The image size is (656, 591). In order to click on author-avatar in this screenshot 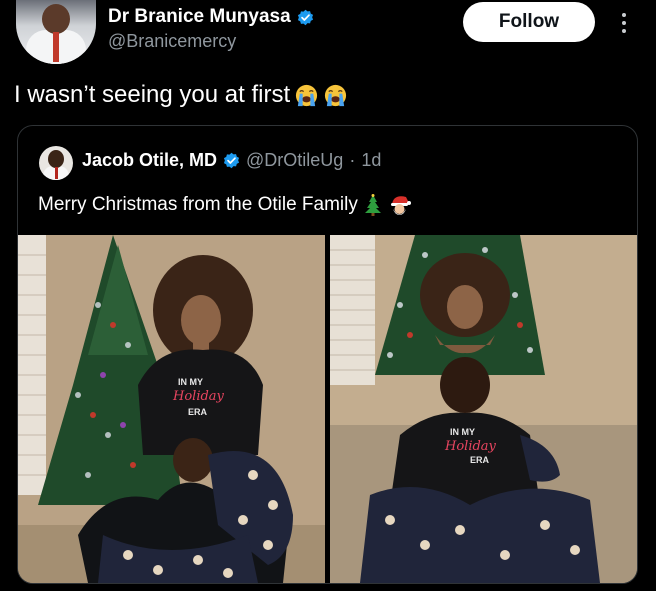, I will do `click(56, 32)`.